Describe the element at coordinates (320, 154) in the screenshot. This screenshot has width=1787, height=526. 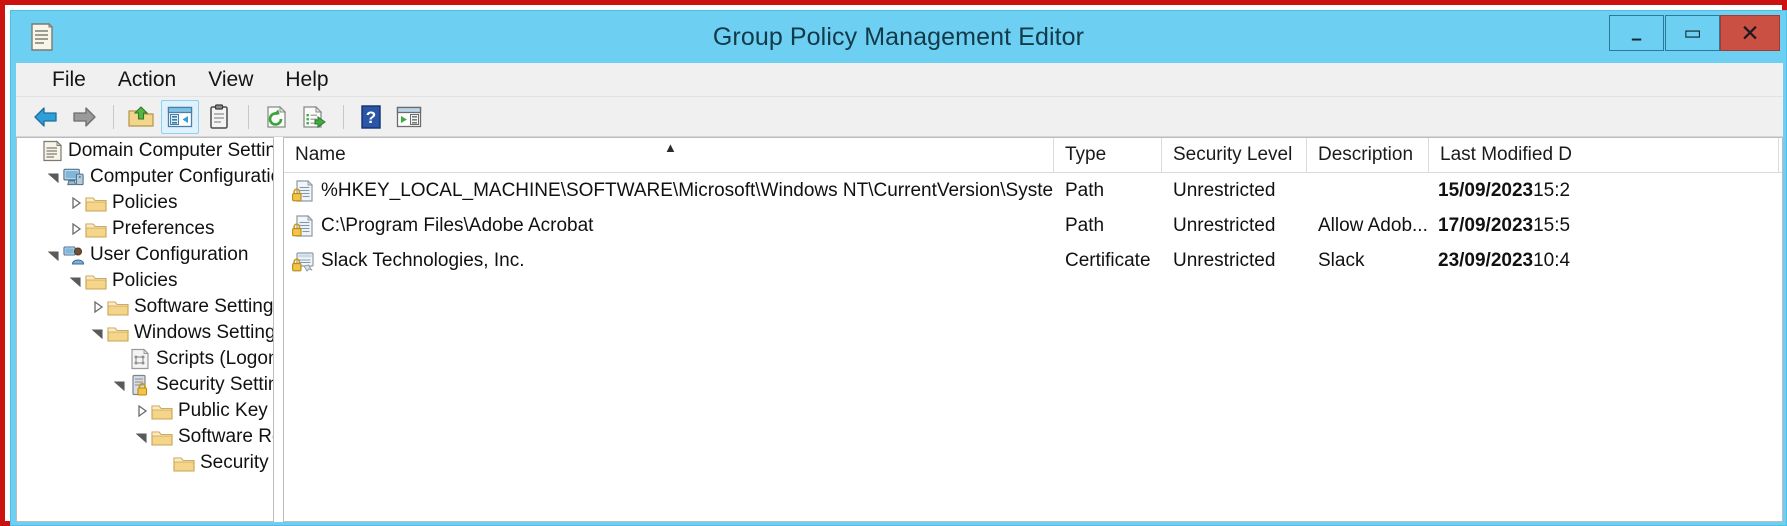
I see `column-header-label: Name` at that location.